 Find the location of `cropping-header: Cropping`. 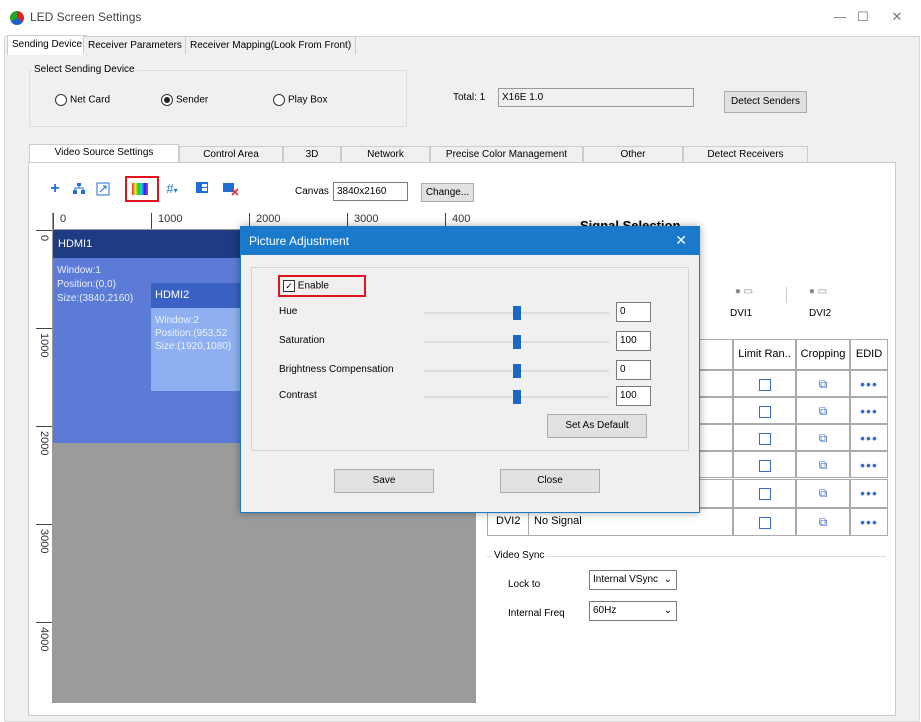

cropping-header: Cropping is located at coordinates (823, 354).